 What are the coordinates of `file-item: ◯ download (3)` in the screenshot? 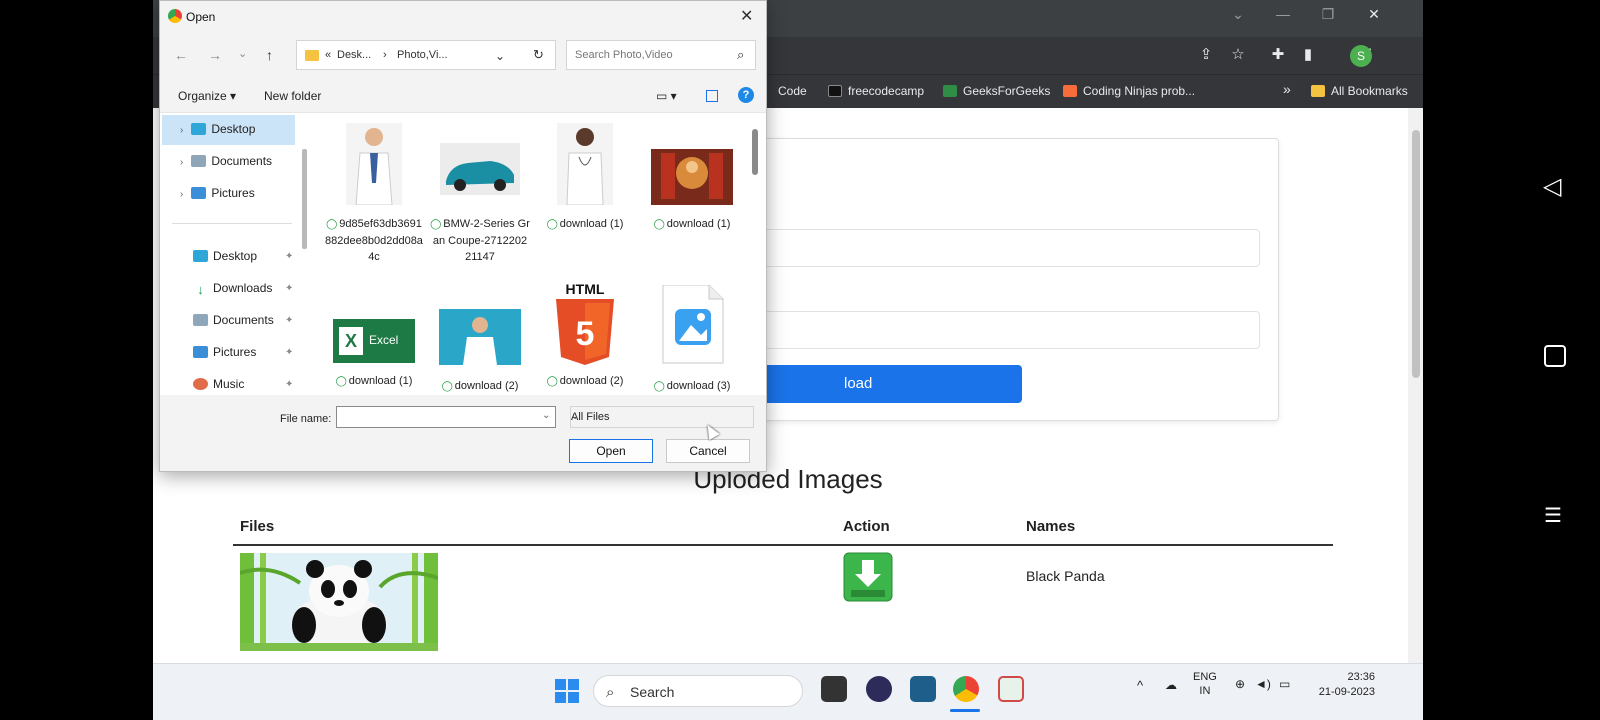 It's located at (692, 339).